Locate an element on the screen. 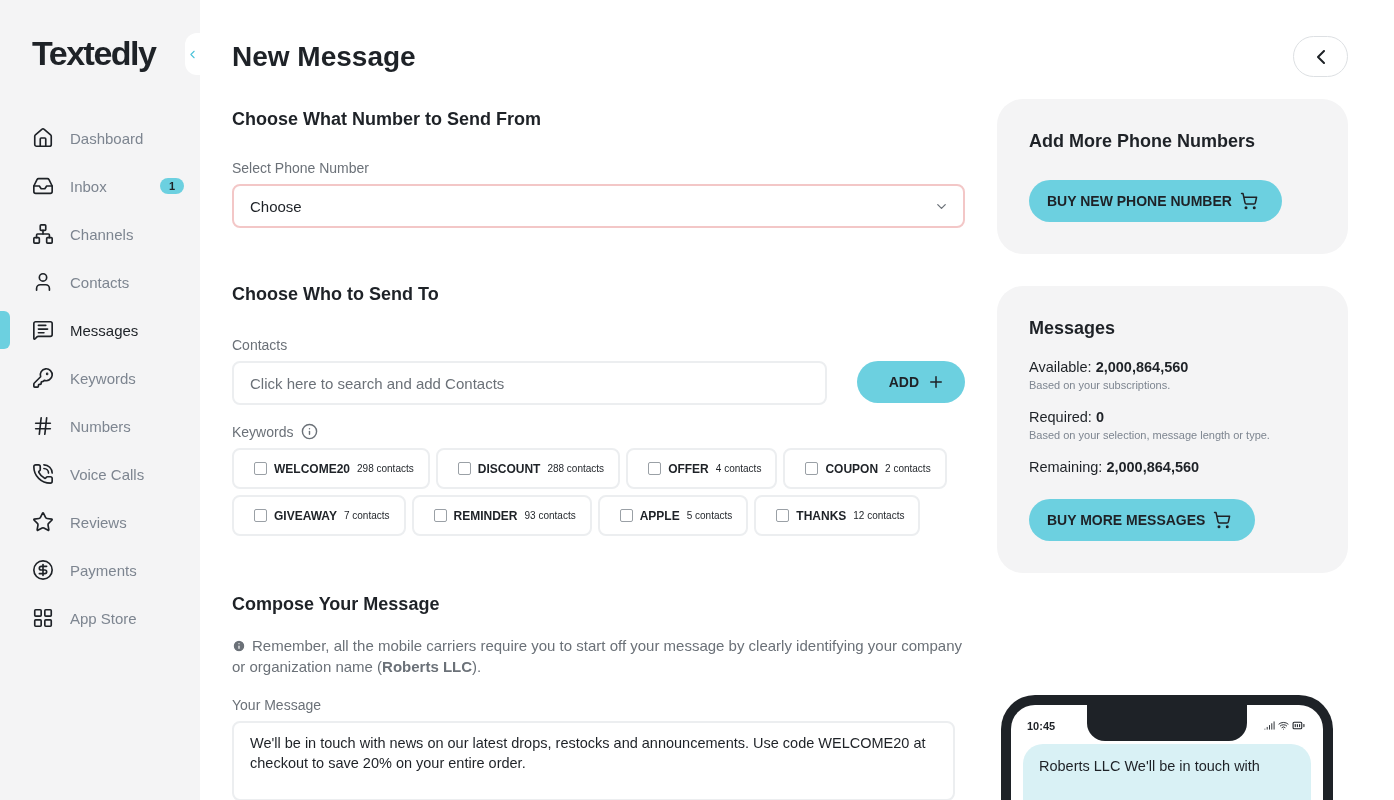  page-title: New Message is located at coordinates (324, 56).